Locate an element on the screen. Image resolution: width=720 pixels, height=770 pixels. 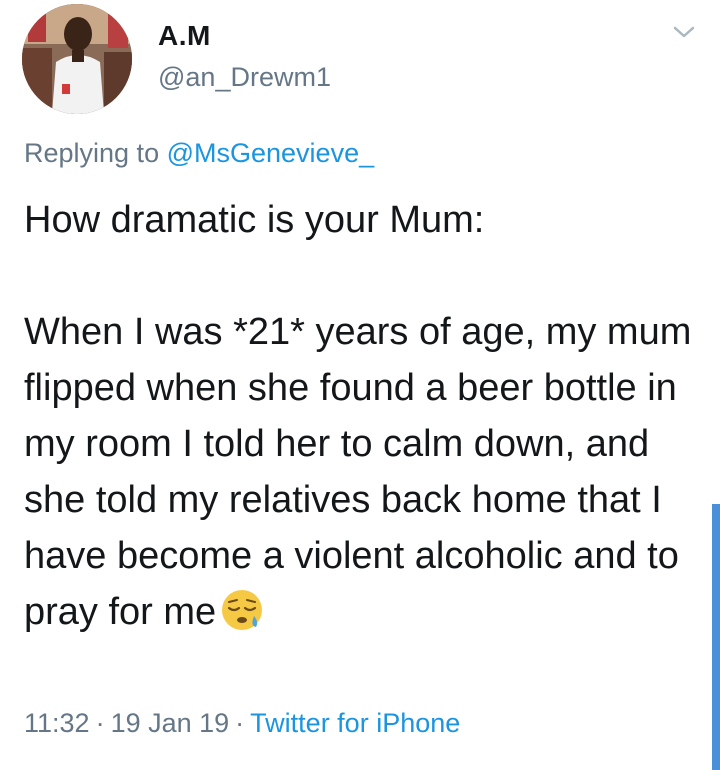
sleepy-face-emoji is located at coordinates (242, 610).